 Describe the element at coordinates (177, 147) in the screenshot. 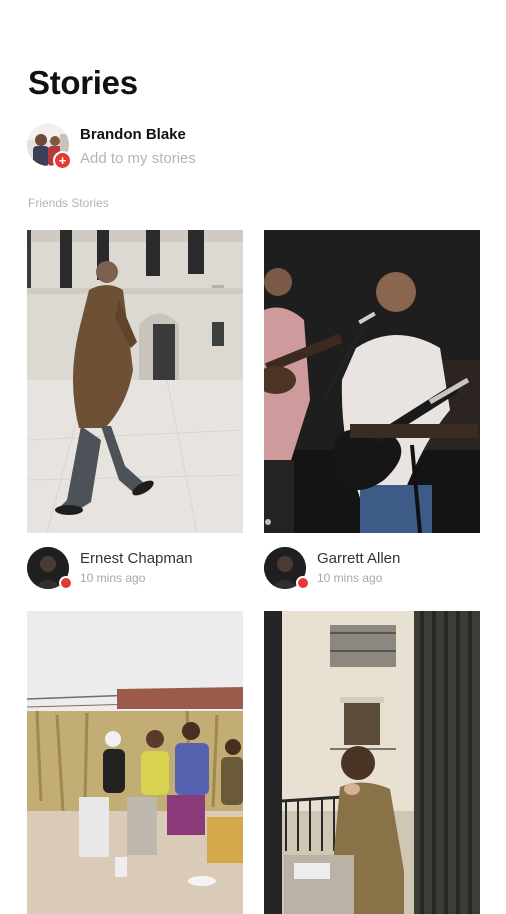

I see `add-my-story-row: + Brandon Blake Add to my stories` at that location.